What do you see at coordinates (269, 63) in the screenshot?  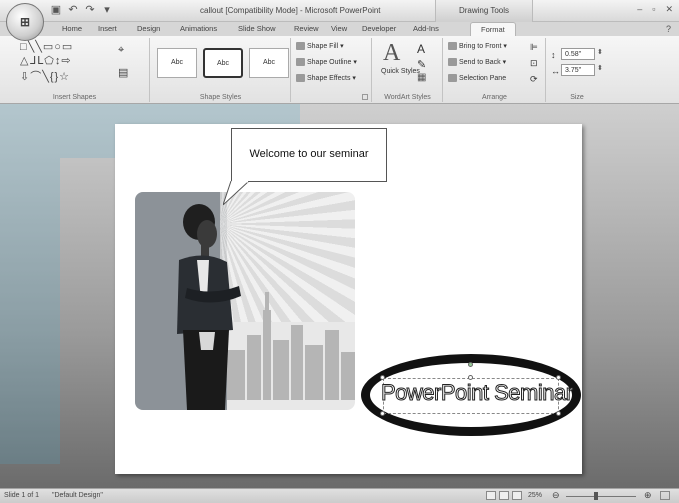 I see `shape-style-3: Abc` at bounding box center [269, 63].